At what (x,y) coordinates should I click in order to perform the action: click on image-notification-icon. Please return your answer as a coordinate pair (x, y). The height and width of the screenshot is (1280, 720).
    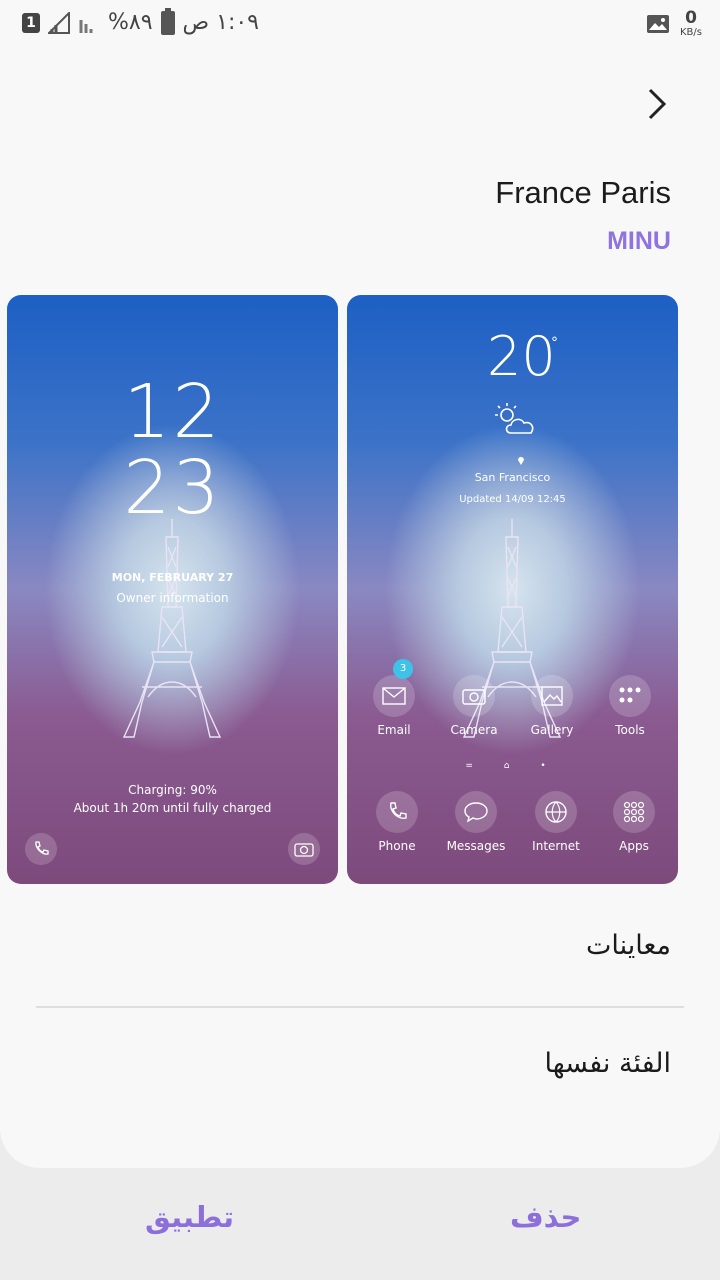
    Looking at the image, I should click on (658, 24).